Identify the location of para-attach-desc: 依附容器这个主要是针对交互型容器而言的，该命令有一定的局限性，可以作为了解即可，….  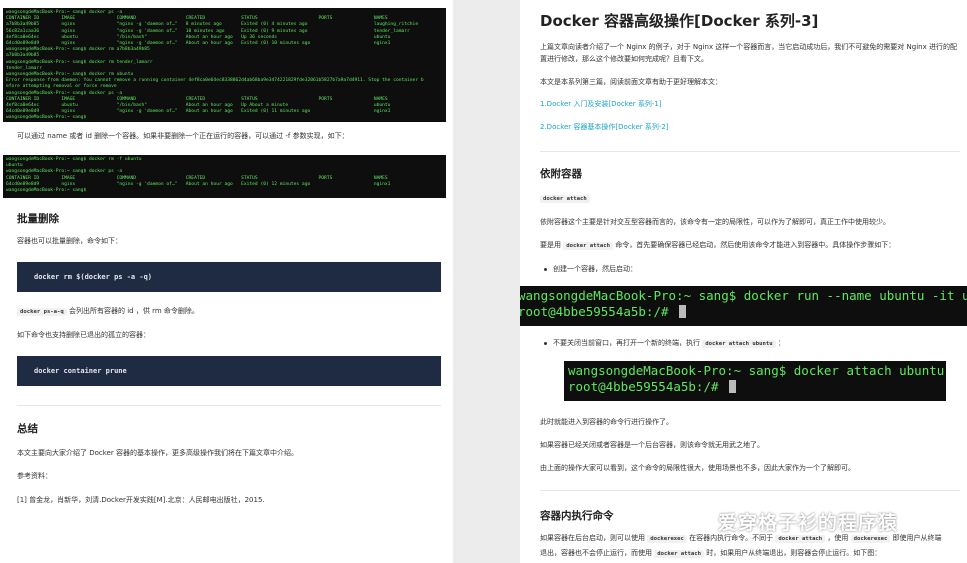
(715, 222).